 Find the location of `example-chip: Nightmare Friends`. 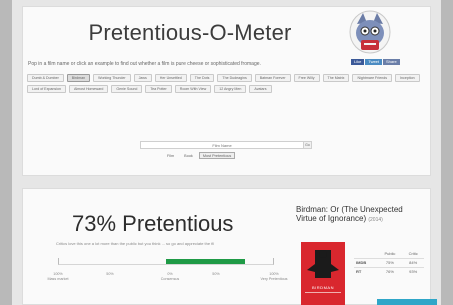

example-chip: Nightmare Friends is located at coordinates (372, 78).